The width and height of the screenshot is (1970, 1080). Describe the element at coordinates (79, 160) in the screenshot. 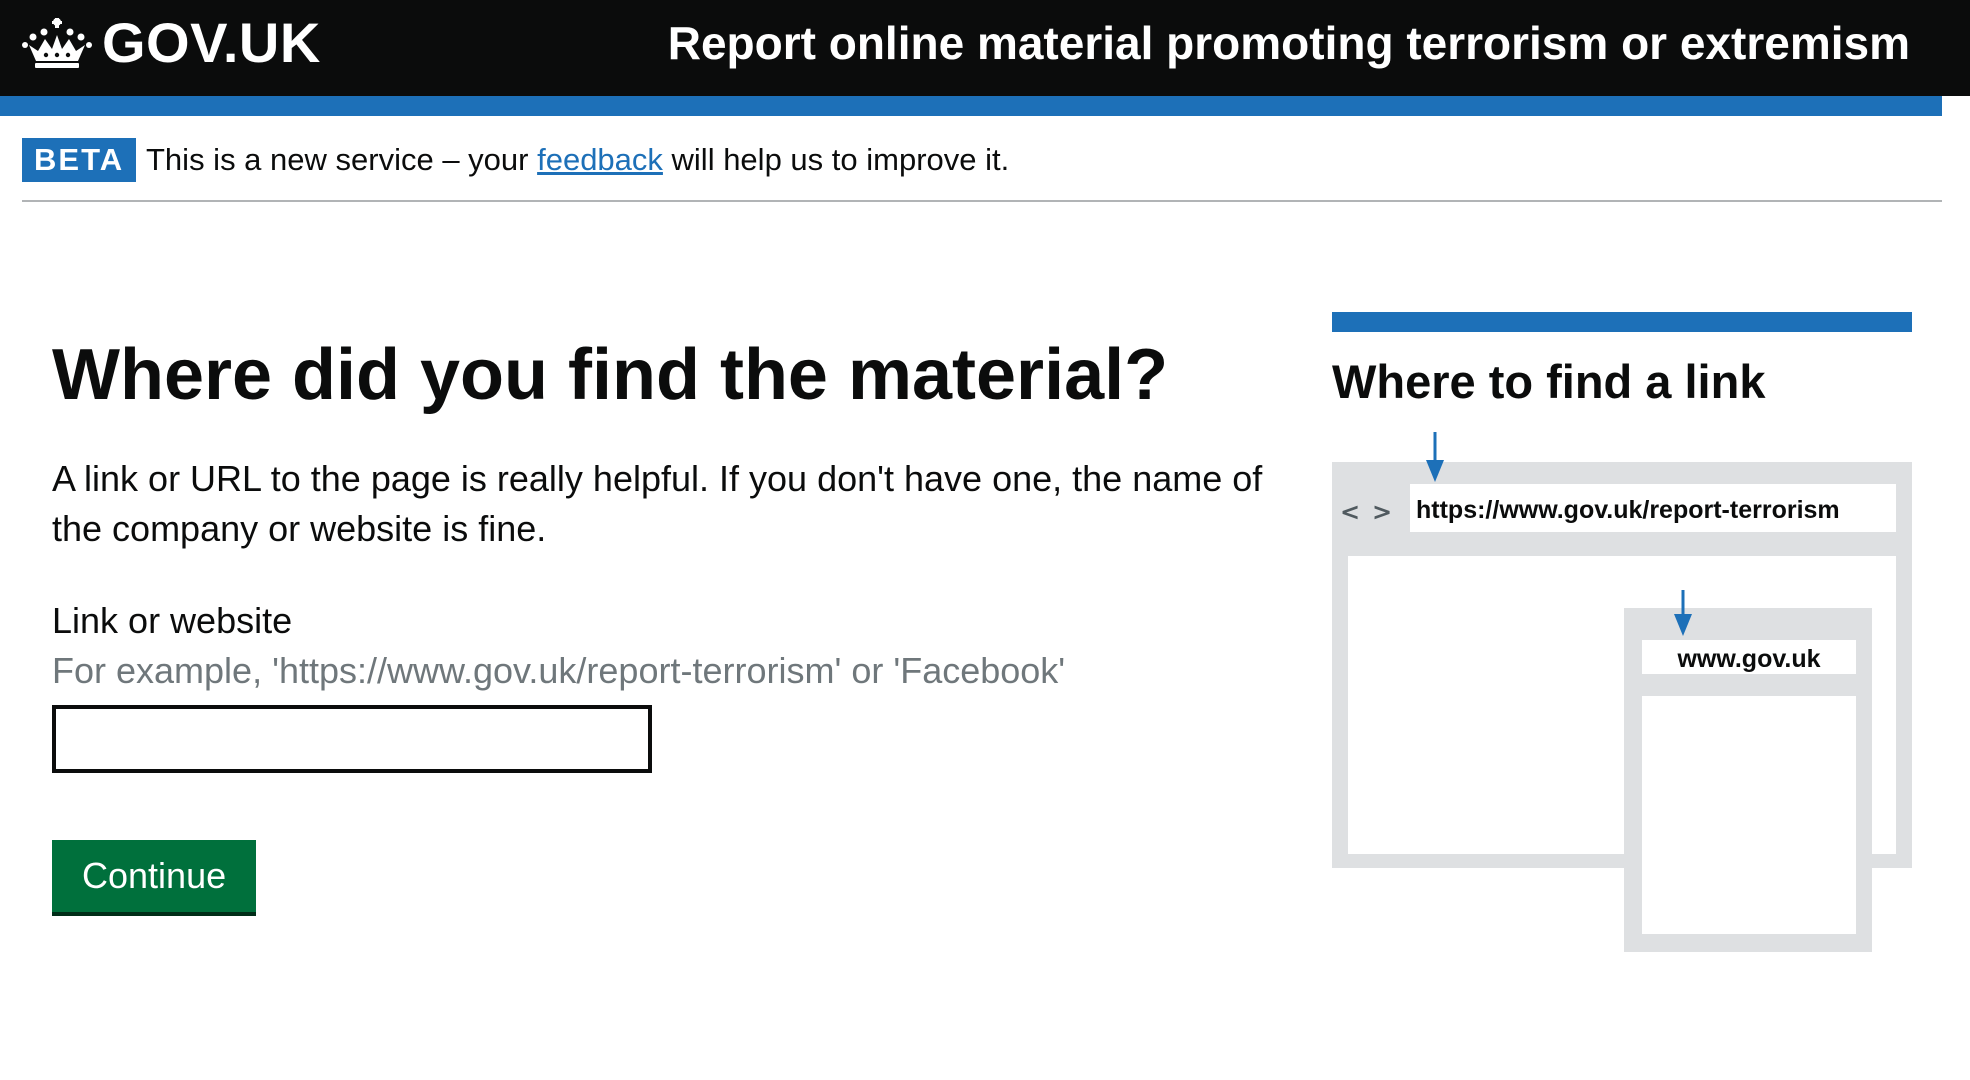

I see `beta-tag: BETA` at that location.